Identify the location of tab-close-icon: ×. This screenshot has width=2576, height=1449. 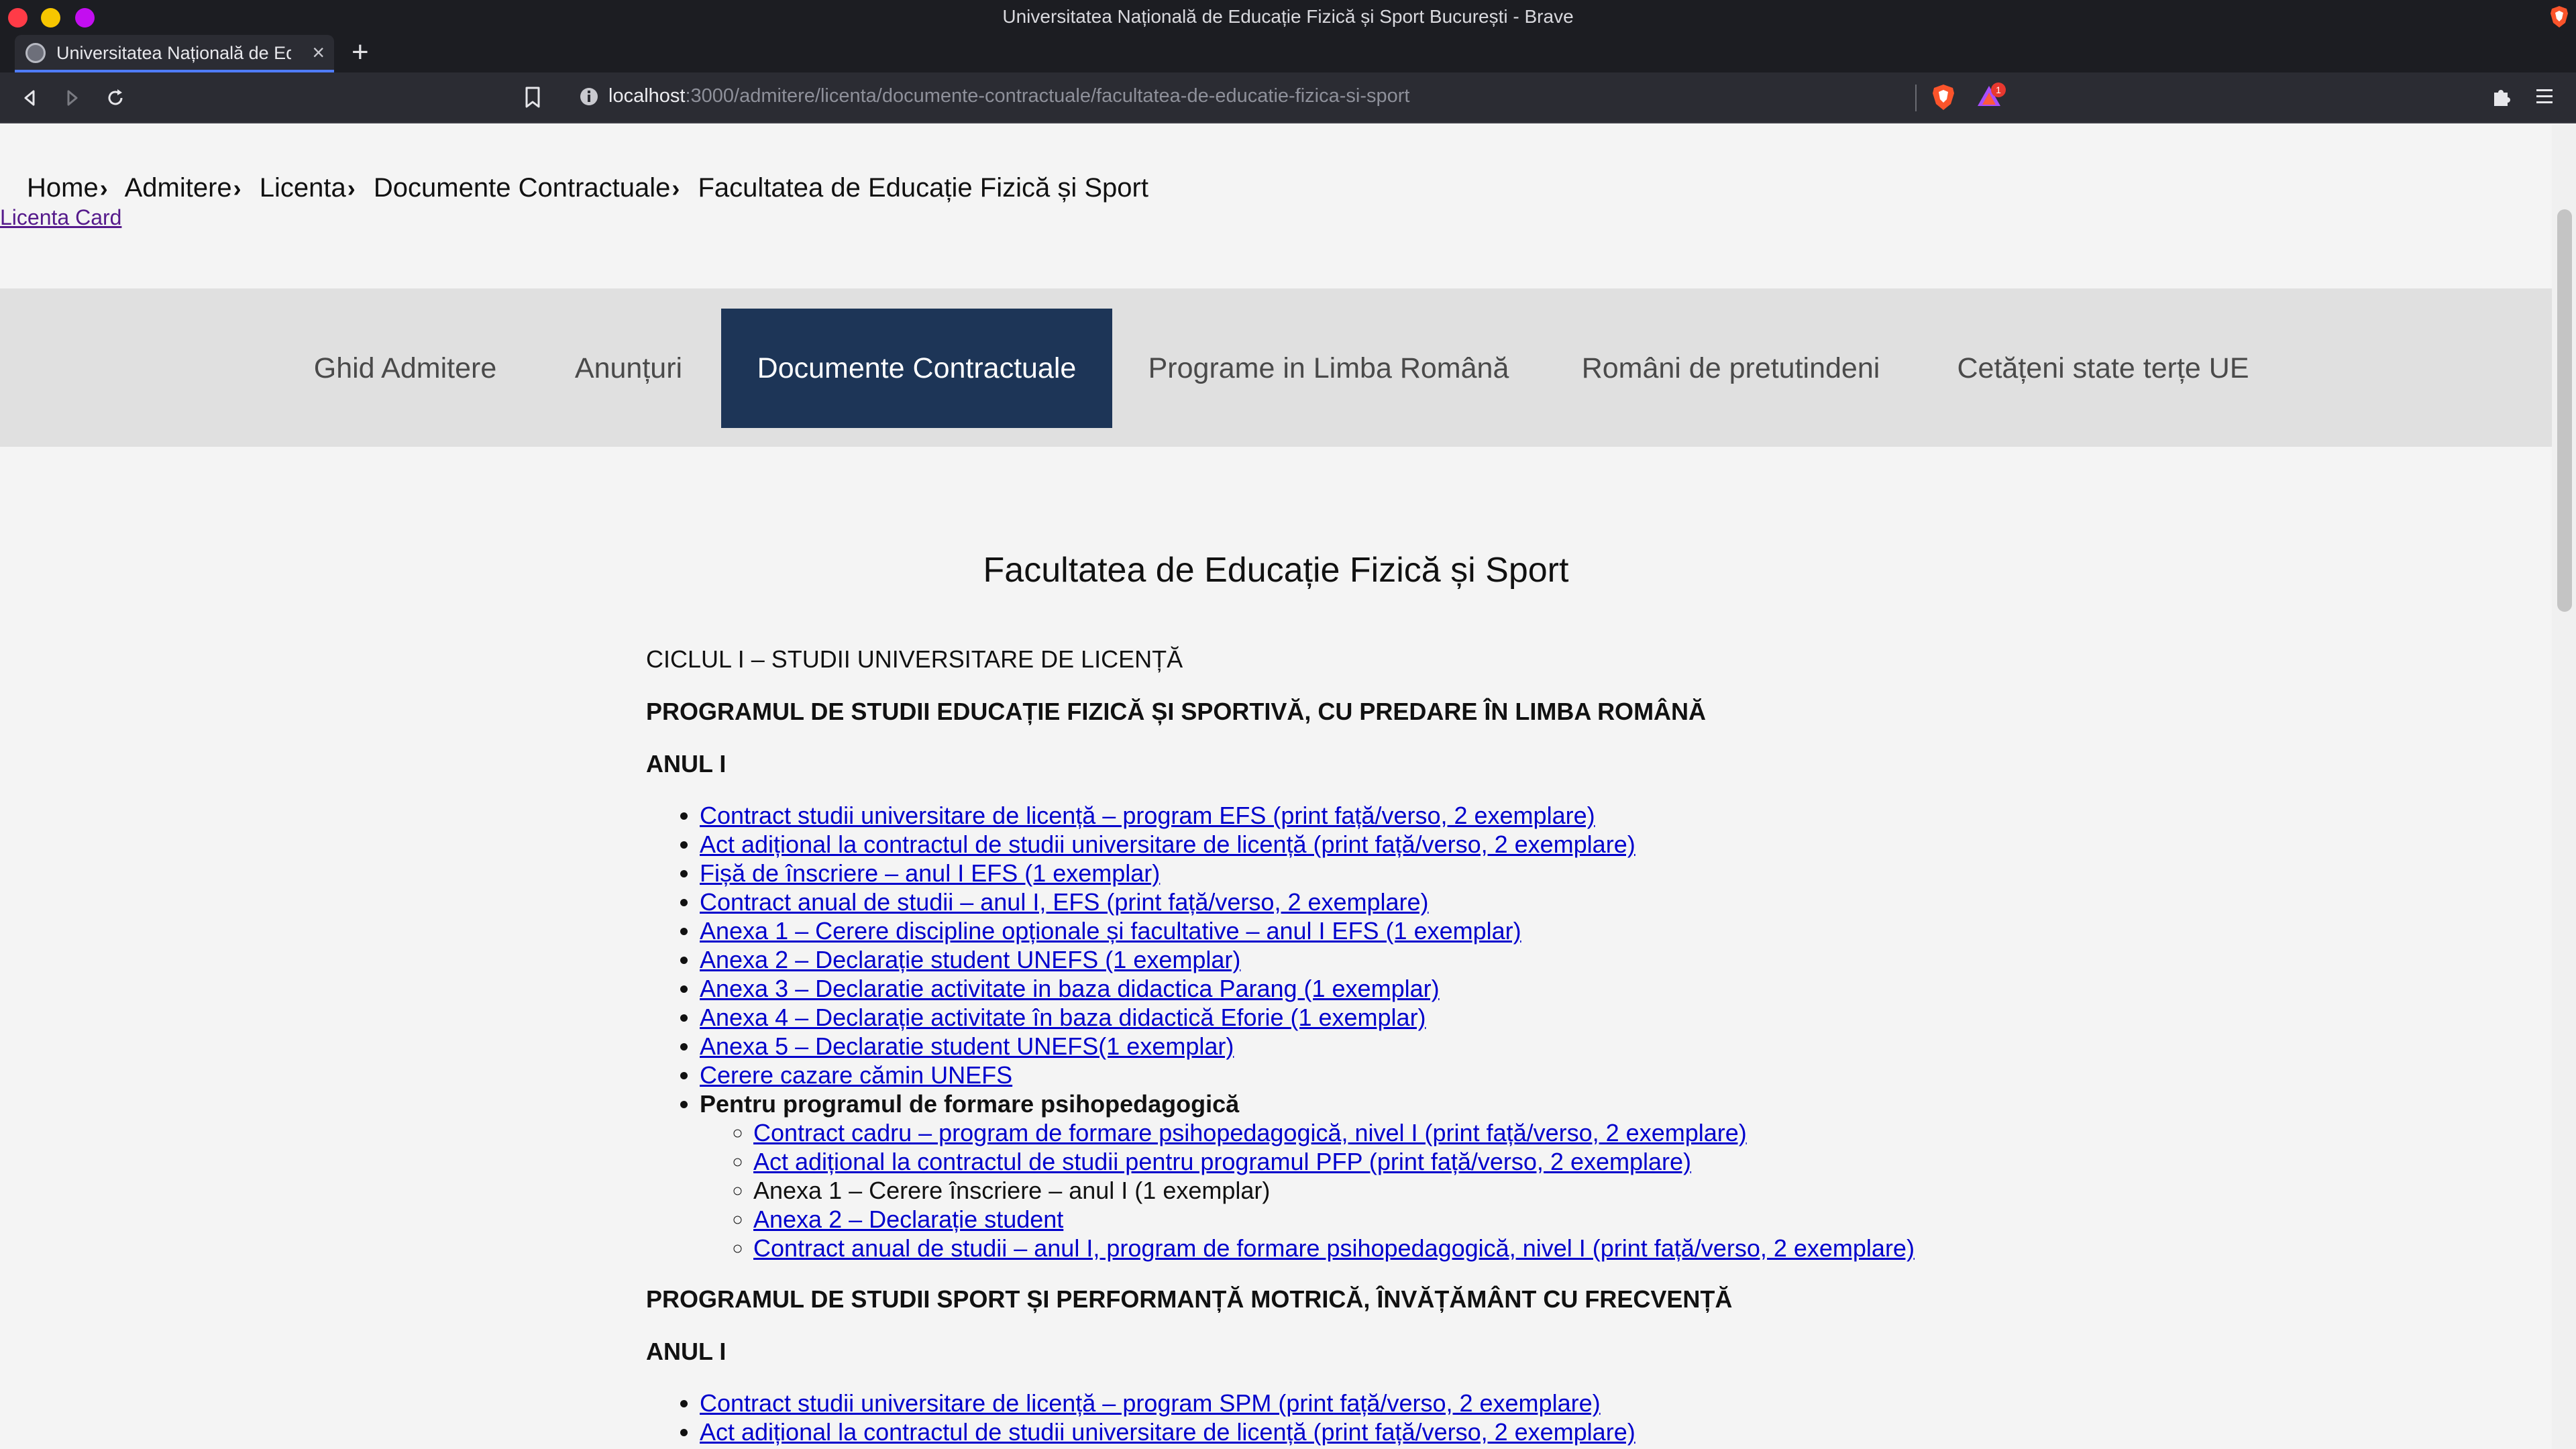
(318, 52).